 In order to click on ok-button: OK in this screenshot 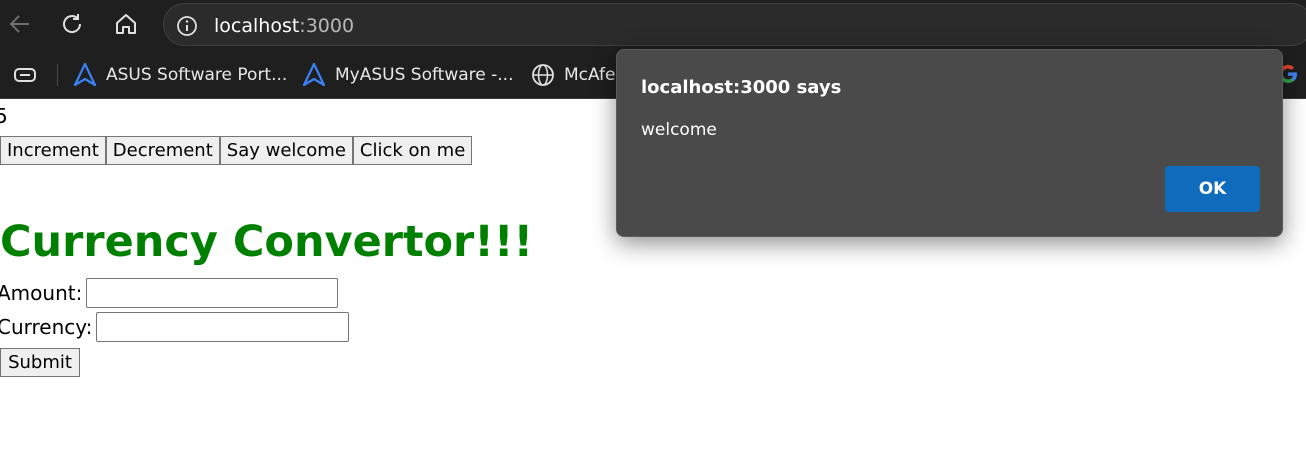, I will do `click(1212, 189)`.